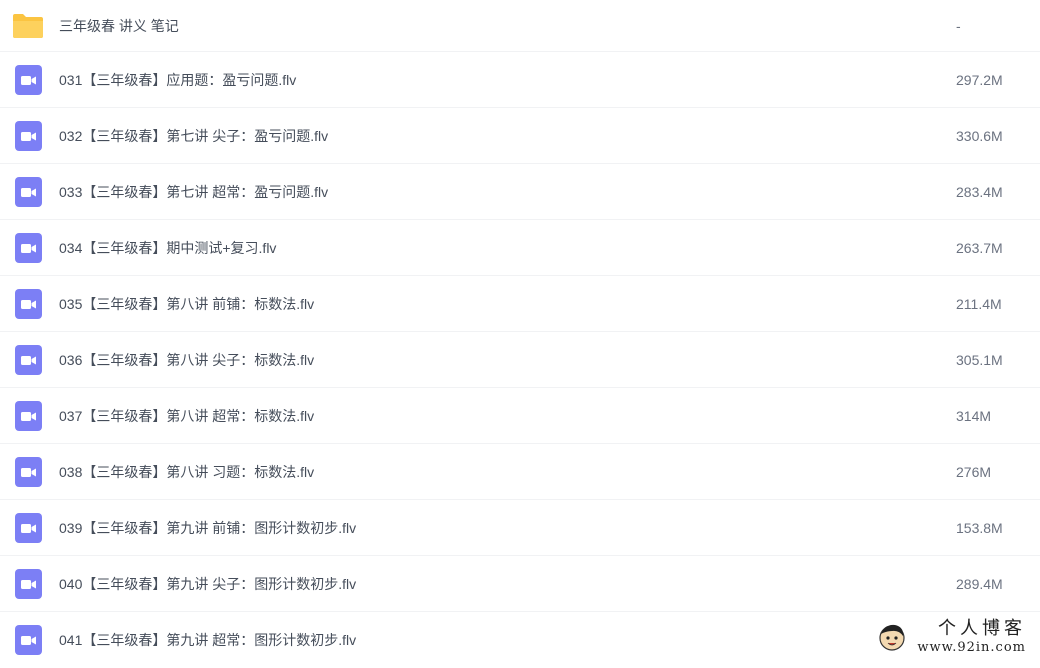  I want to click on watermark-title: 个人博客, so click(982, 628).